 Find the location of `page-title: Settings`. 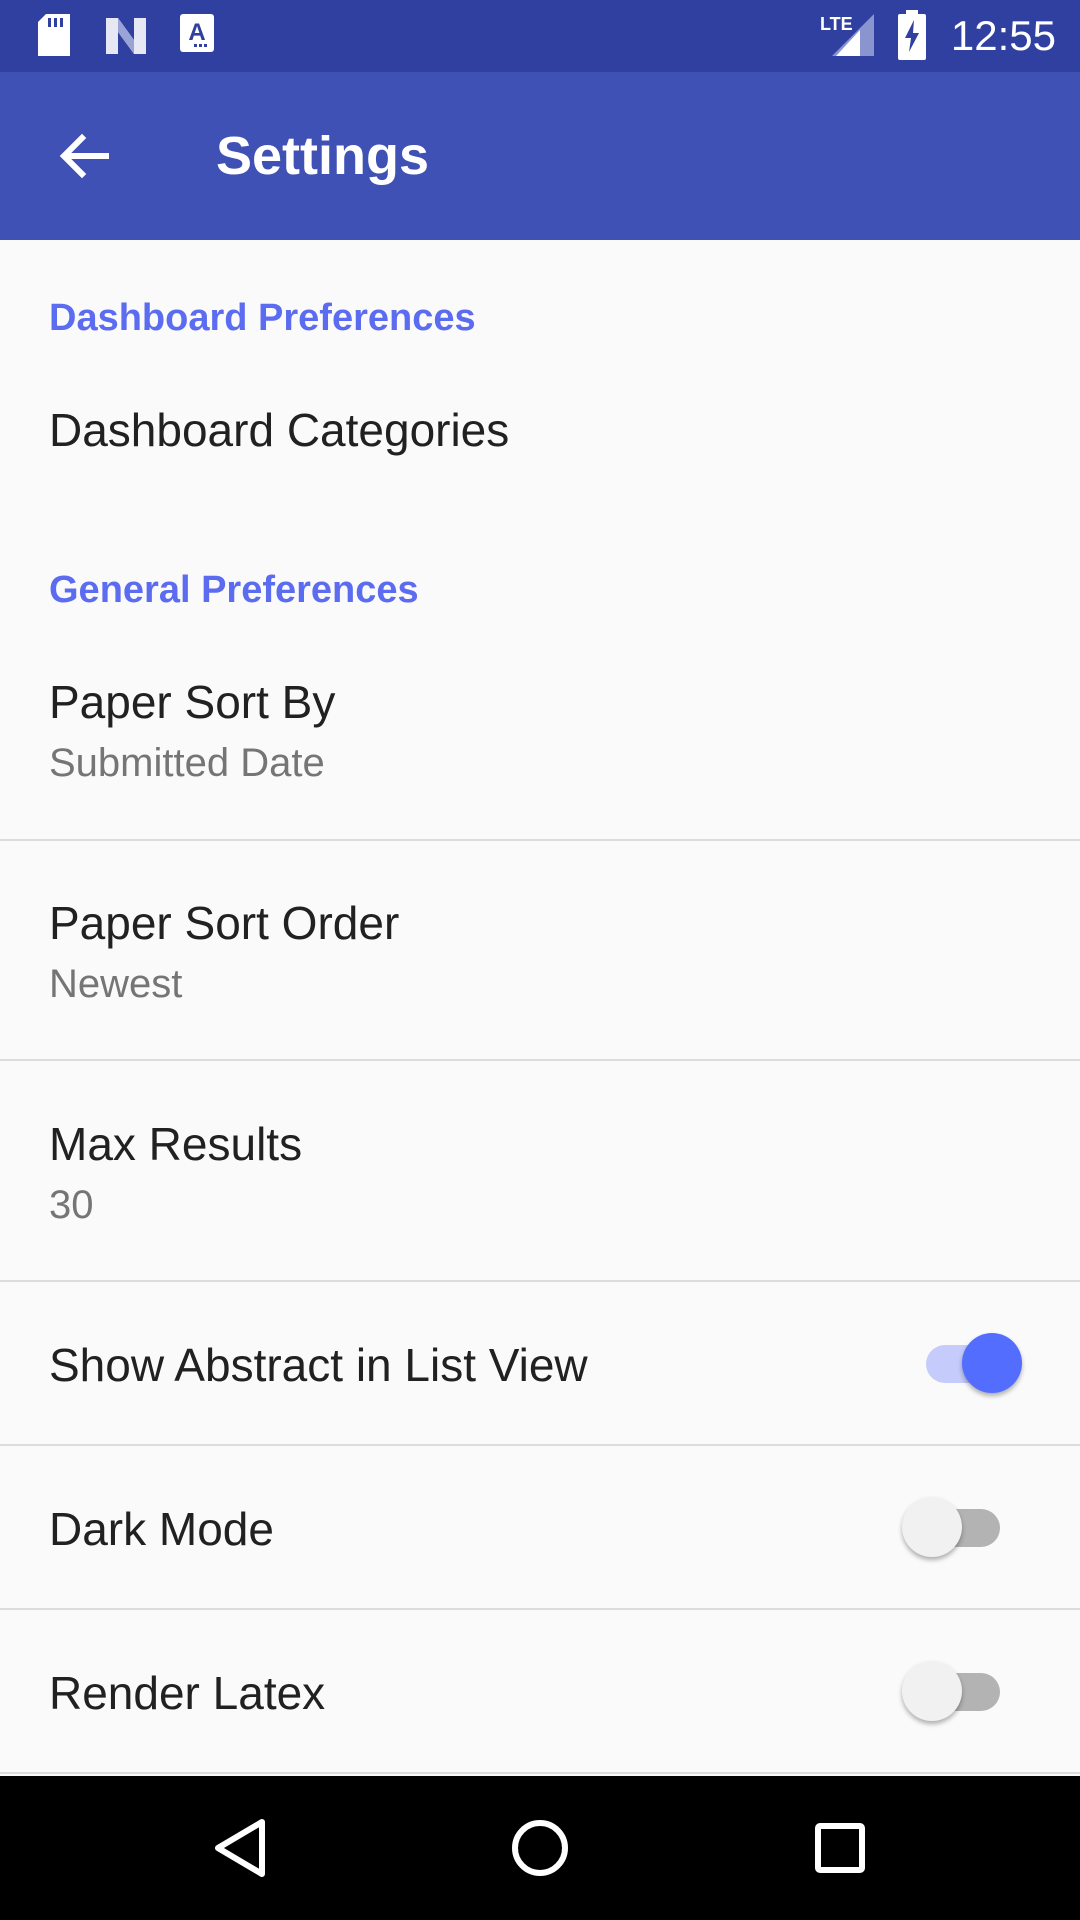

page-title: Settings is located at coordinates (323, 156).